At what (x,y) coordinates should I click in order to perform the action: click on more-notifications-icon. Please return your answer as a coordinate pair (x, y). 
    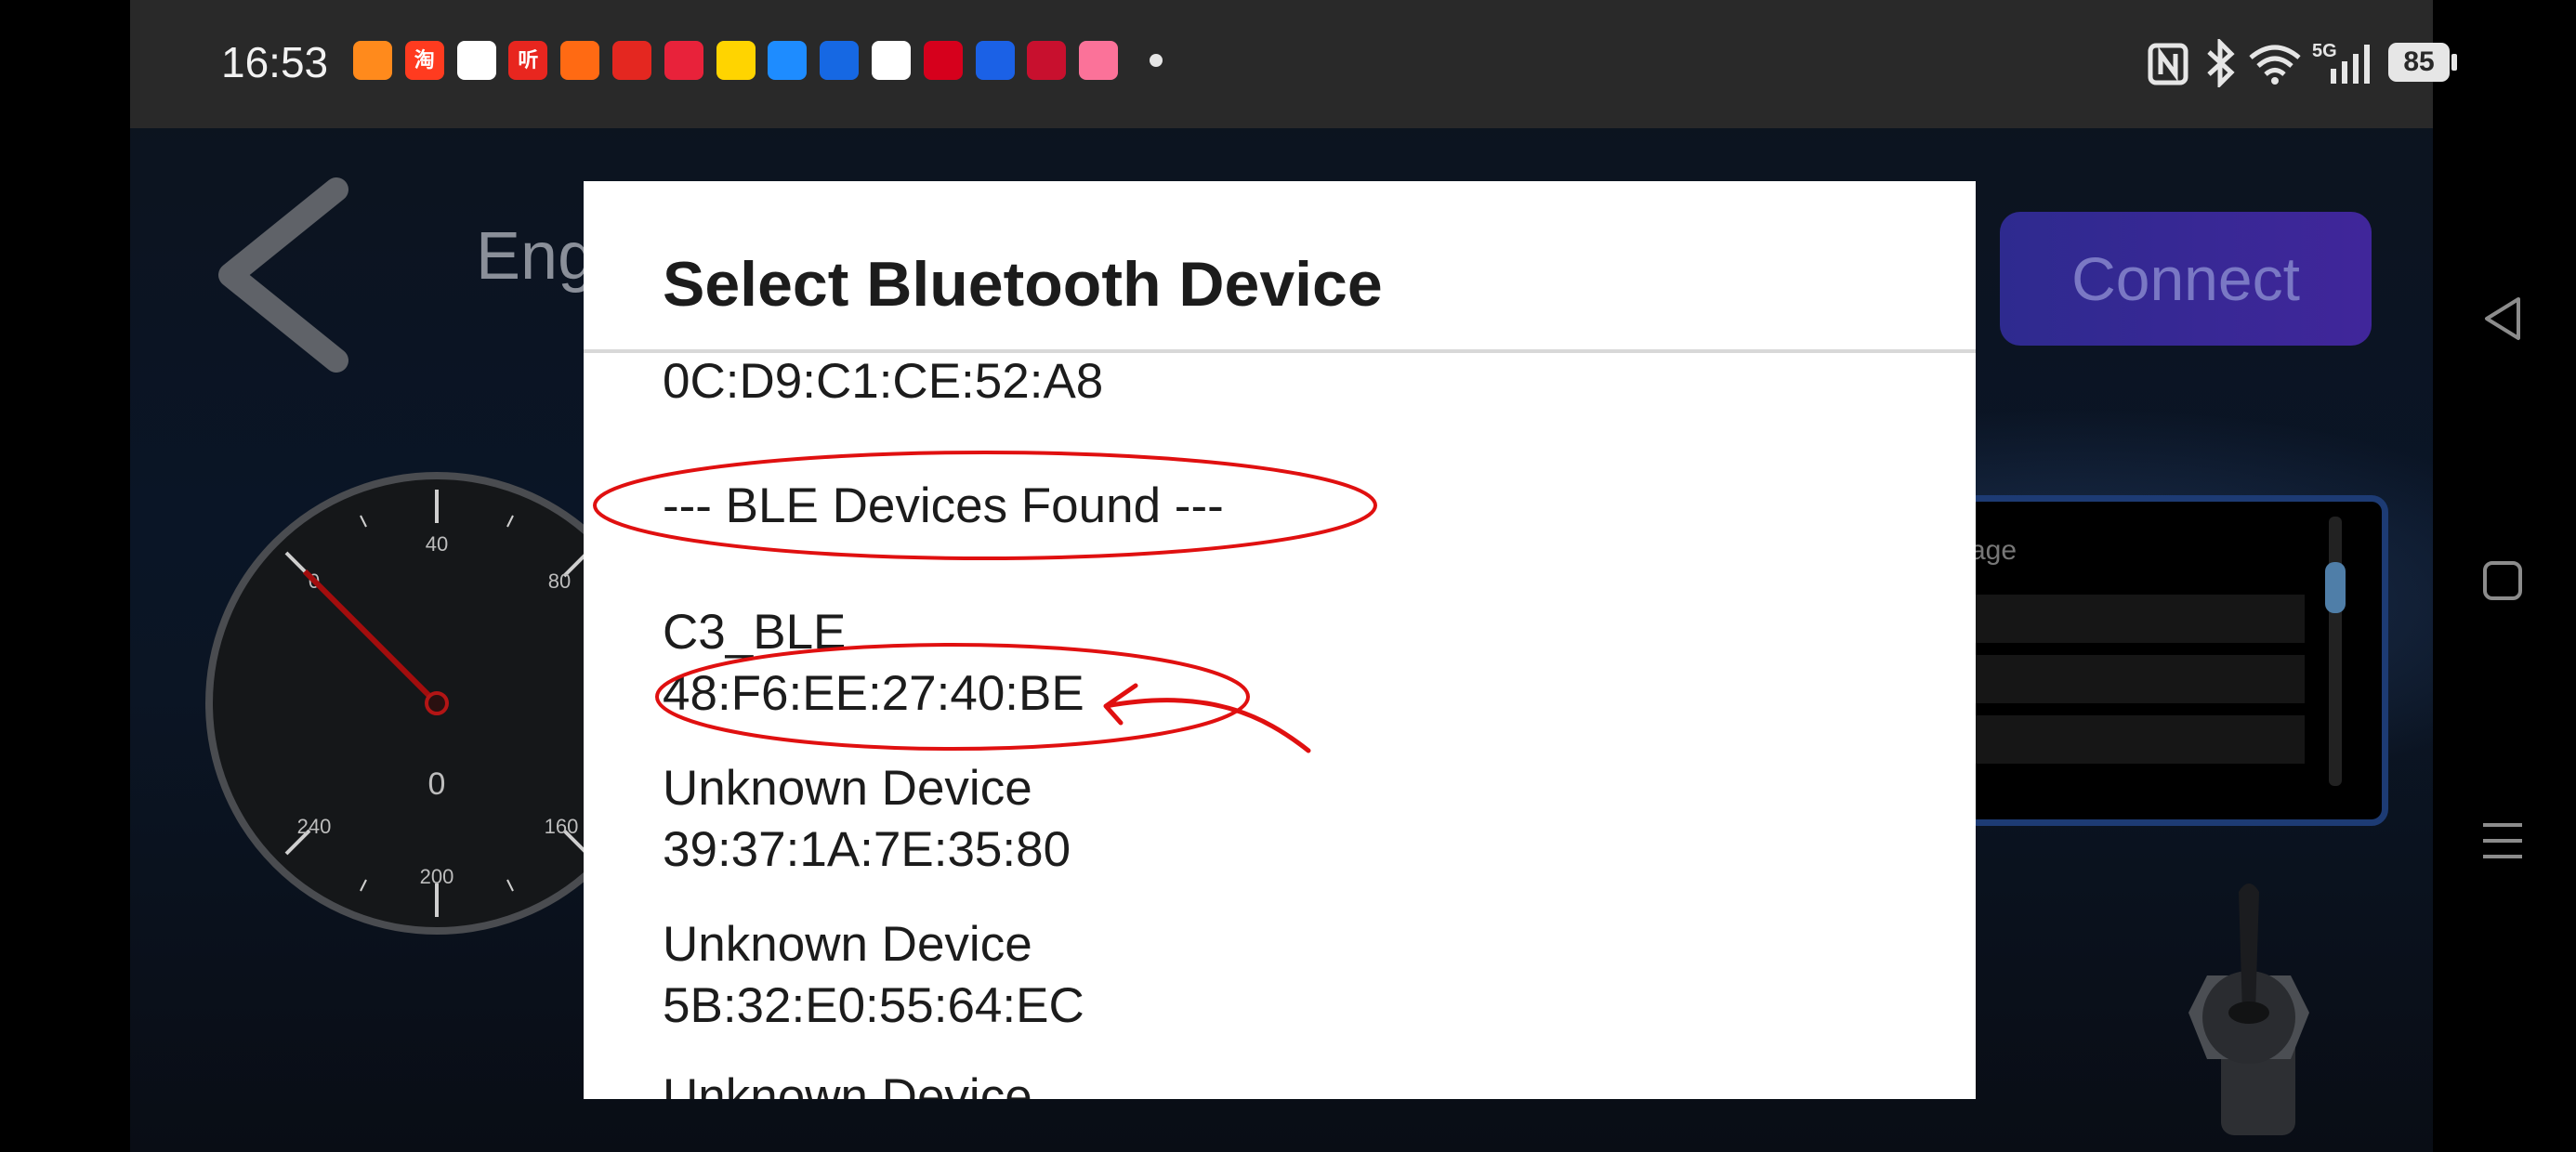
    Looking at the image, I should click on (1156, 60).